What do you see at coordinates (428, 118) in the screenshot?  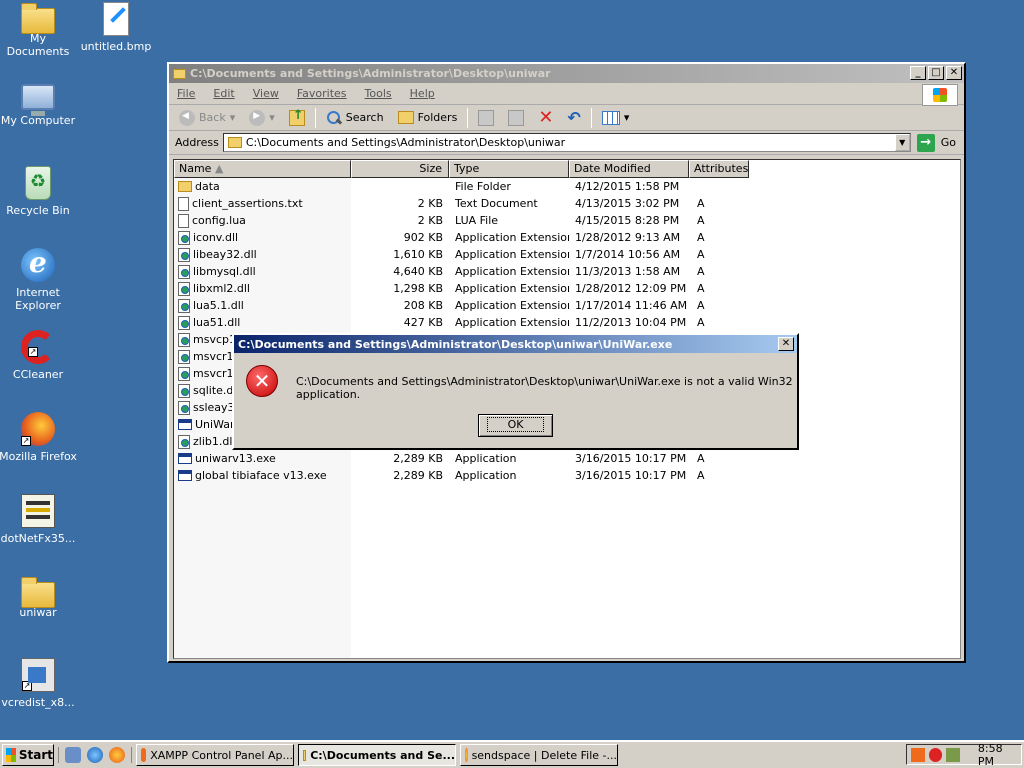 I see `folders-button: Folders` at bounding box center [428, 118].